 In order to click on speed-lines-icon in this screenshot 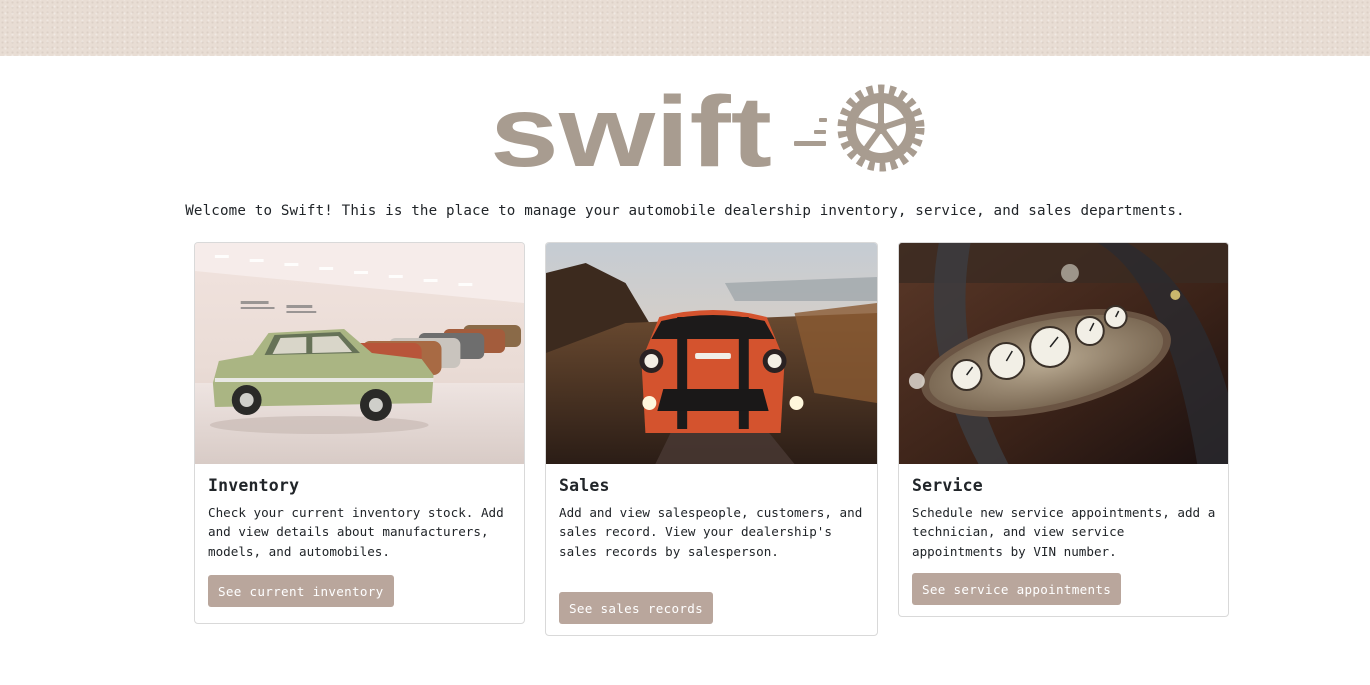, I will do `click(810, 132)`.